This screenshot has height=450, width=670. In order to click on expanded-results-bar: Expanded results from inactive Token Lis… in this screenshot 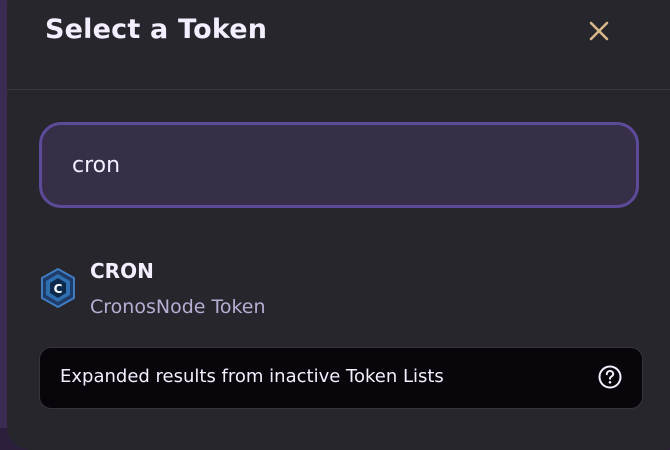, I will do `click(341, 378)`.